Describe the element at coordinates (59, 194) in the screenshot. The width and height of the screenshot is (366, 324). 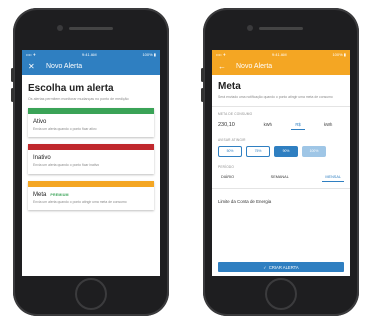
I see `premium-badge: PREMIUM` at that location.